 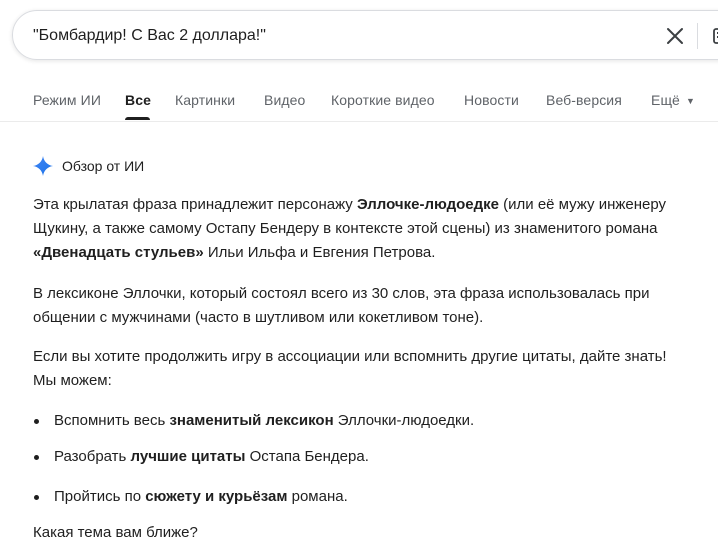 What do you see at coordinates (138, 100) in the screenshot?
I see `tab-all: Все` at bounding box center [138, 100].